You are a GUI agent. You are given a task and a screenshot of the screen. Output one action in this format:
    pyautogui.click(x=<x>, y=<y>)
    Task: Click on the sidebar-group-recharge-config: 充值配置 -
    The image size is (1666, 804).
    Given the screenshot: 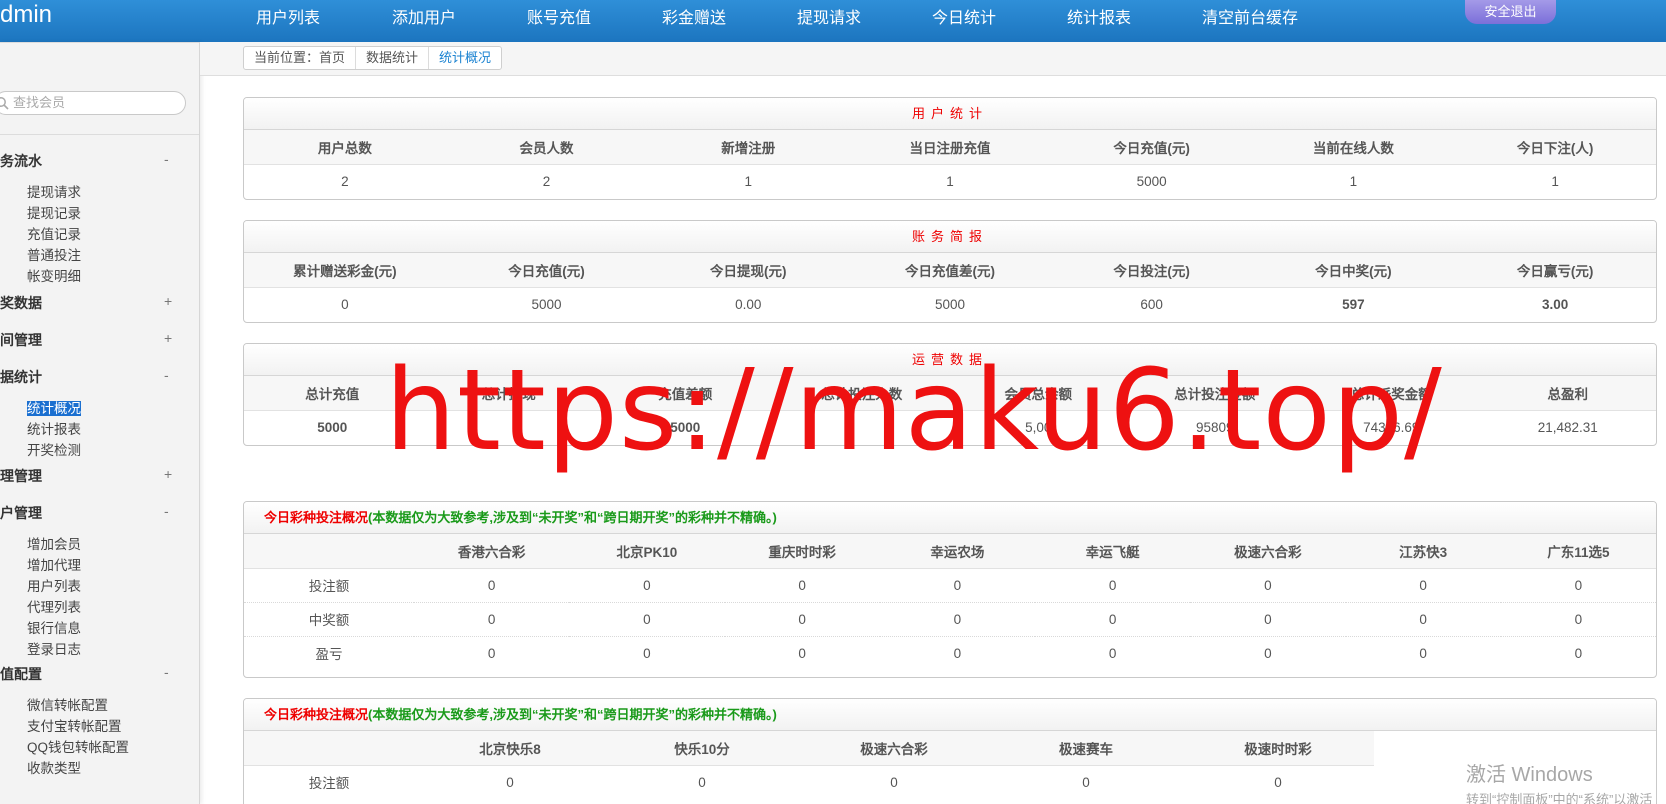 What is the action you would take?
    pyautogui.click(x=99, y=674)
    